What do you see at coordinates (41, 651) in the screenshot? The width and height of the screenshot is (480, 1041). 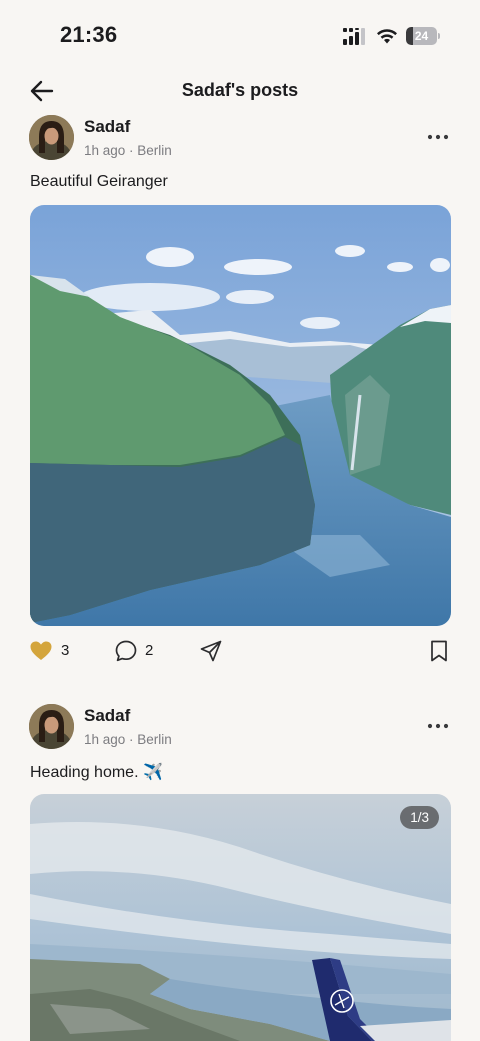 I see `heart-icon` at bounding box center [41, 651].